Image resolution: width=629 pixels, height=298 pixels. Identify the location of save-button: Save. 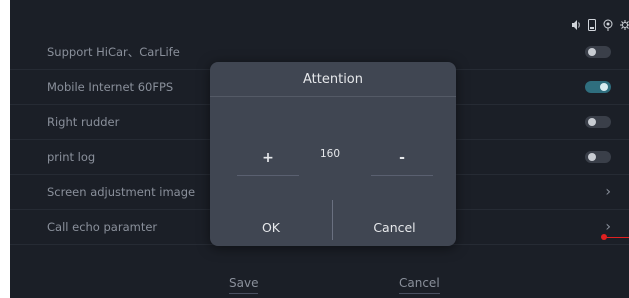
(244, 285).